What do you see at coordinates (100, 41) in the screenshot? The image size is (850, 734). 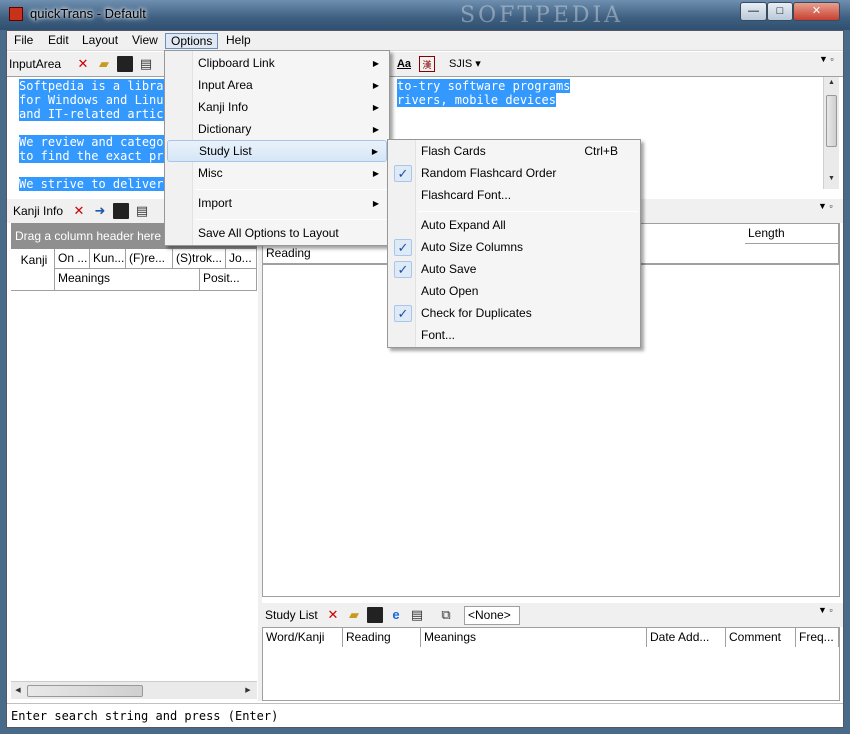 I see `menu-layout: Layout` at bounding box center [100, 41].